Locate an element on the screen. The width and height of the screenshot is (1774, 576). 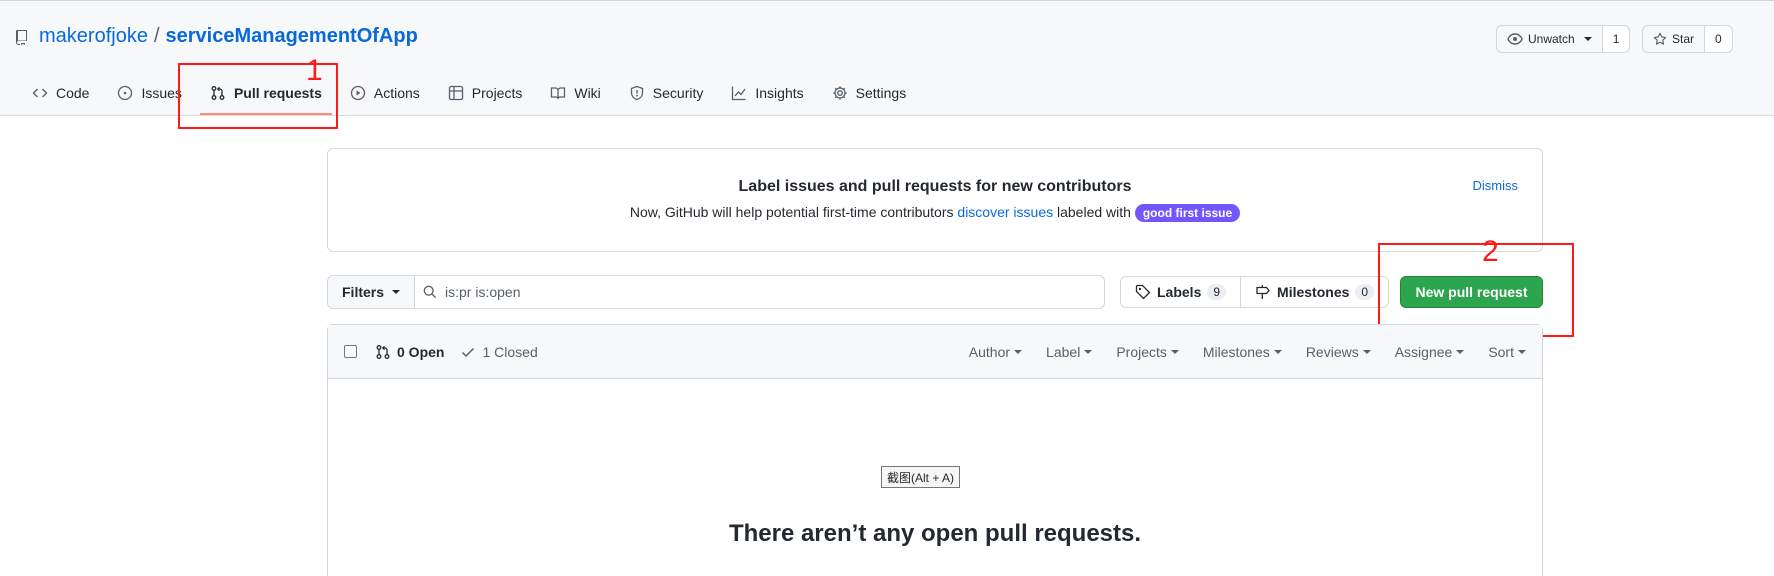
tab-projects: Projects is located at coordinates (485, 93).